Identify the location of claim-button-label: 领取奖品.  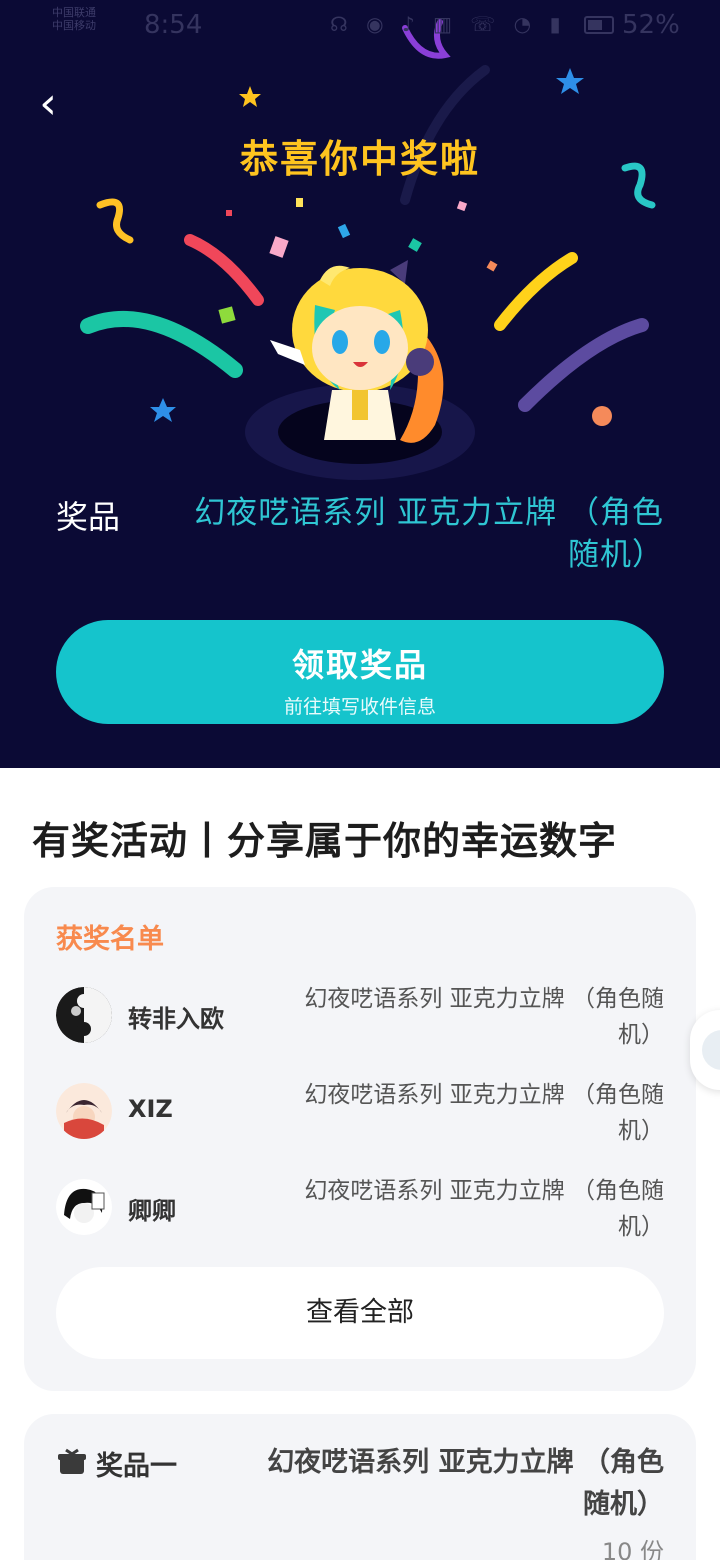
(359, 665).